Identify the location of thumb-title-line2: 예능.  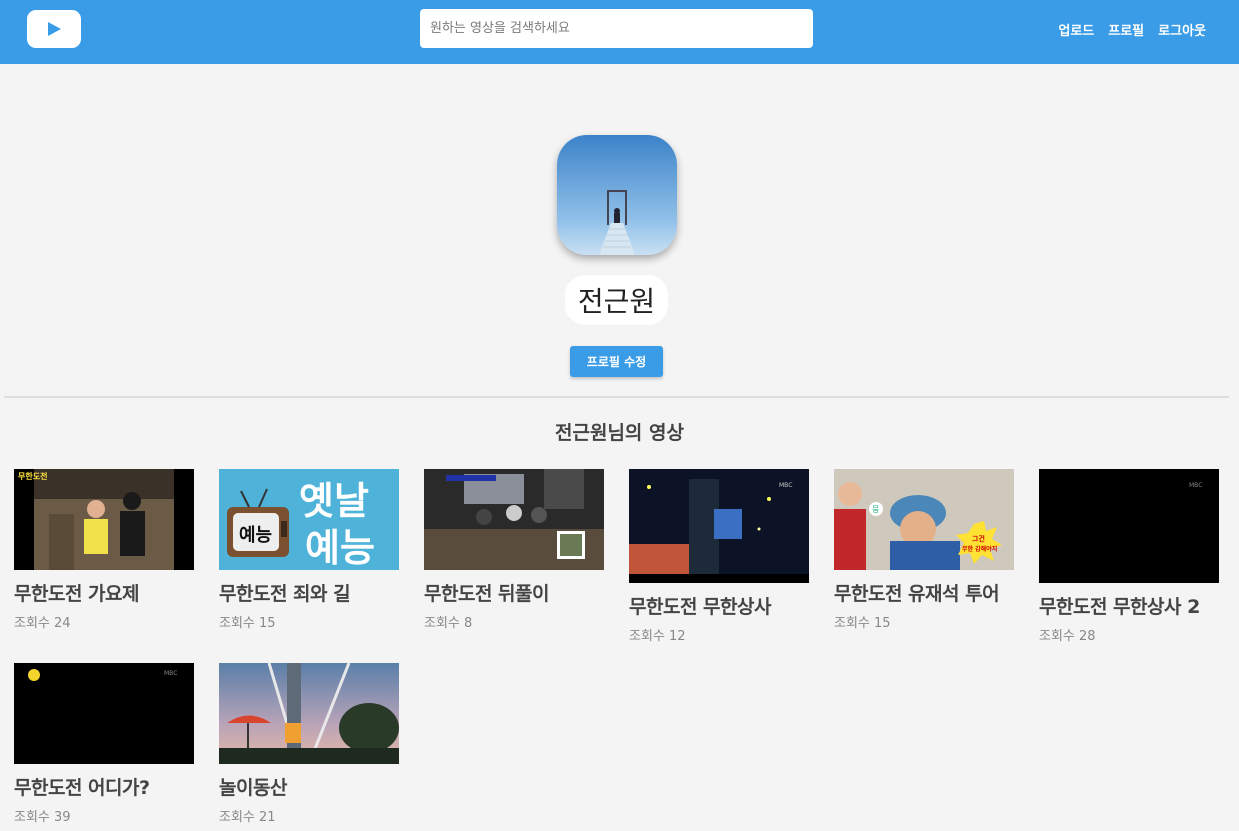
(340, 548).